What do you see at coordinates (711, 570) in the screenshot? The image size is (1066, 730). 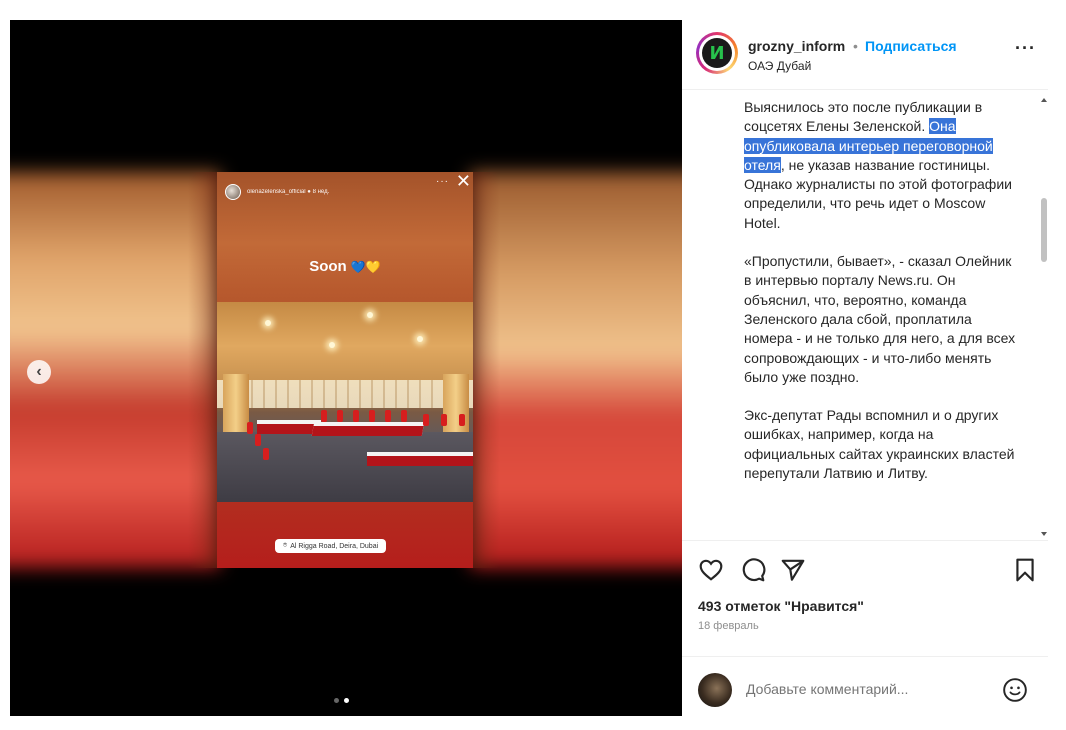 I see `heart-icon` at bounding box center [711, 570].